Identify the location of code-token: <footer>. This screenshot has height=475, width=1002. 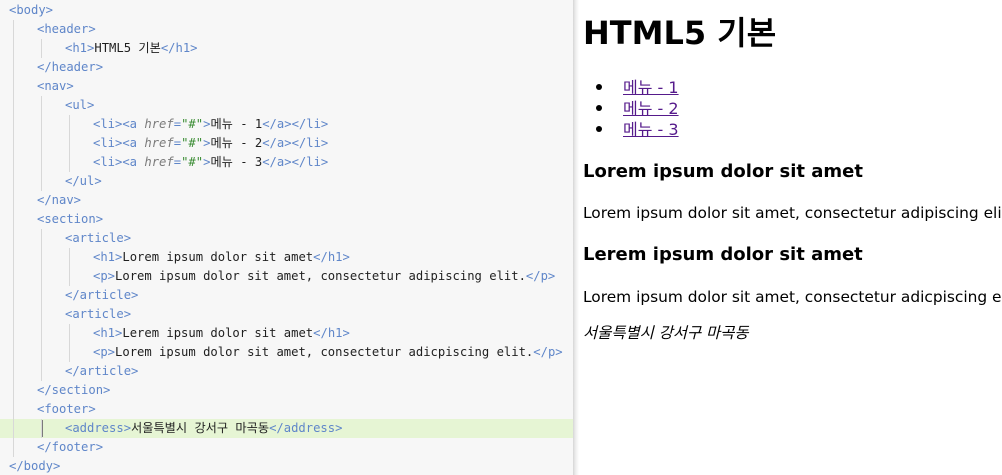
(66, 409).